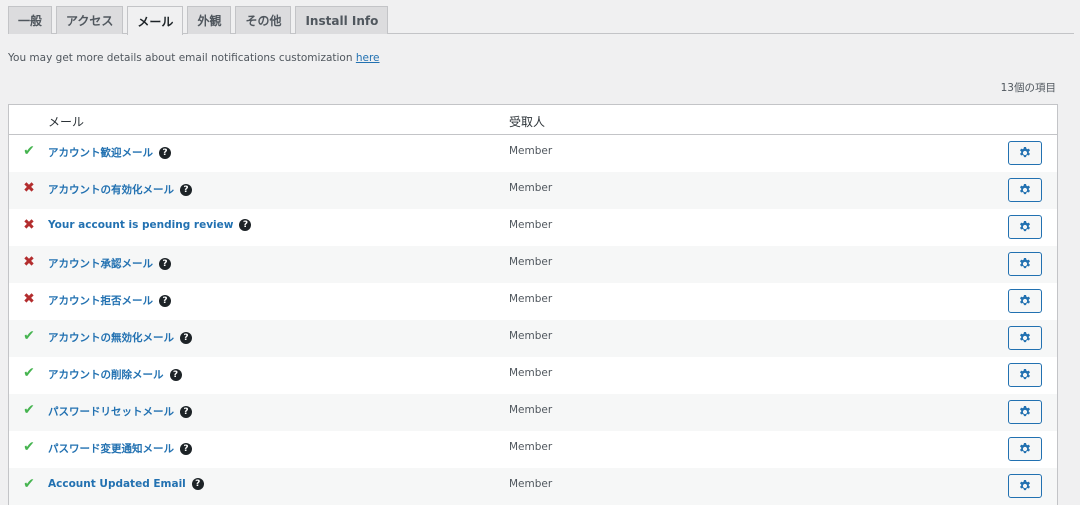  I want to click on info-here-link: here, so click(368, 58).